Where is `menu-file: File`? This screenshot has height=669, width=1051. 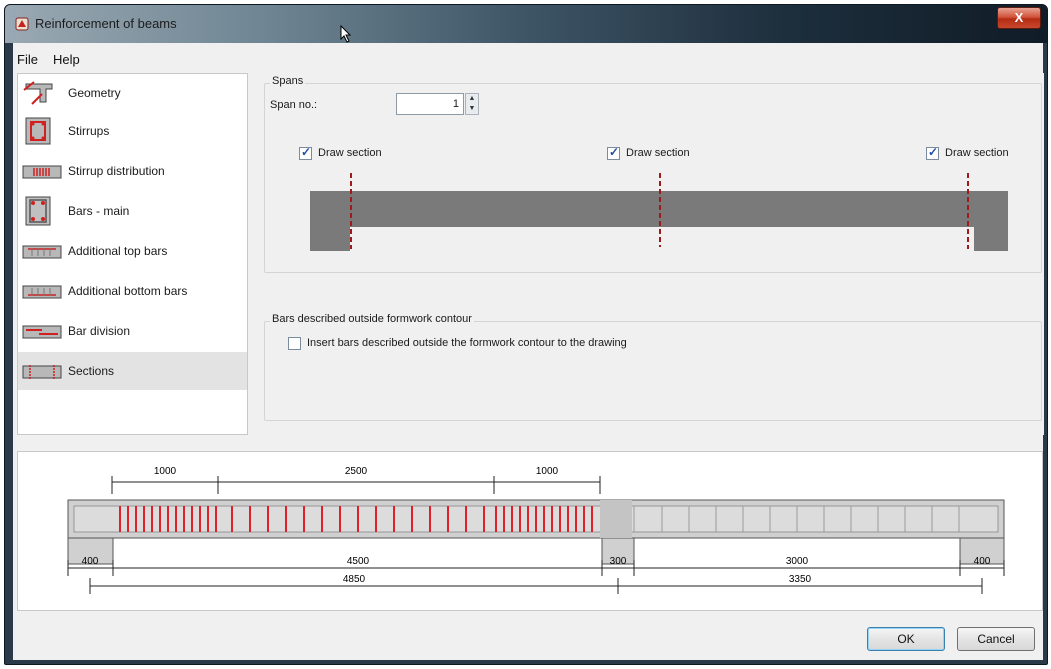
menu-file: File is located at coordinates (27, 59).